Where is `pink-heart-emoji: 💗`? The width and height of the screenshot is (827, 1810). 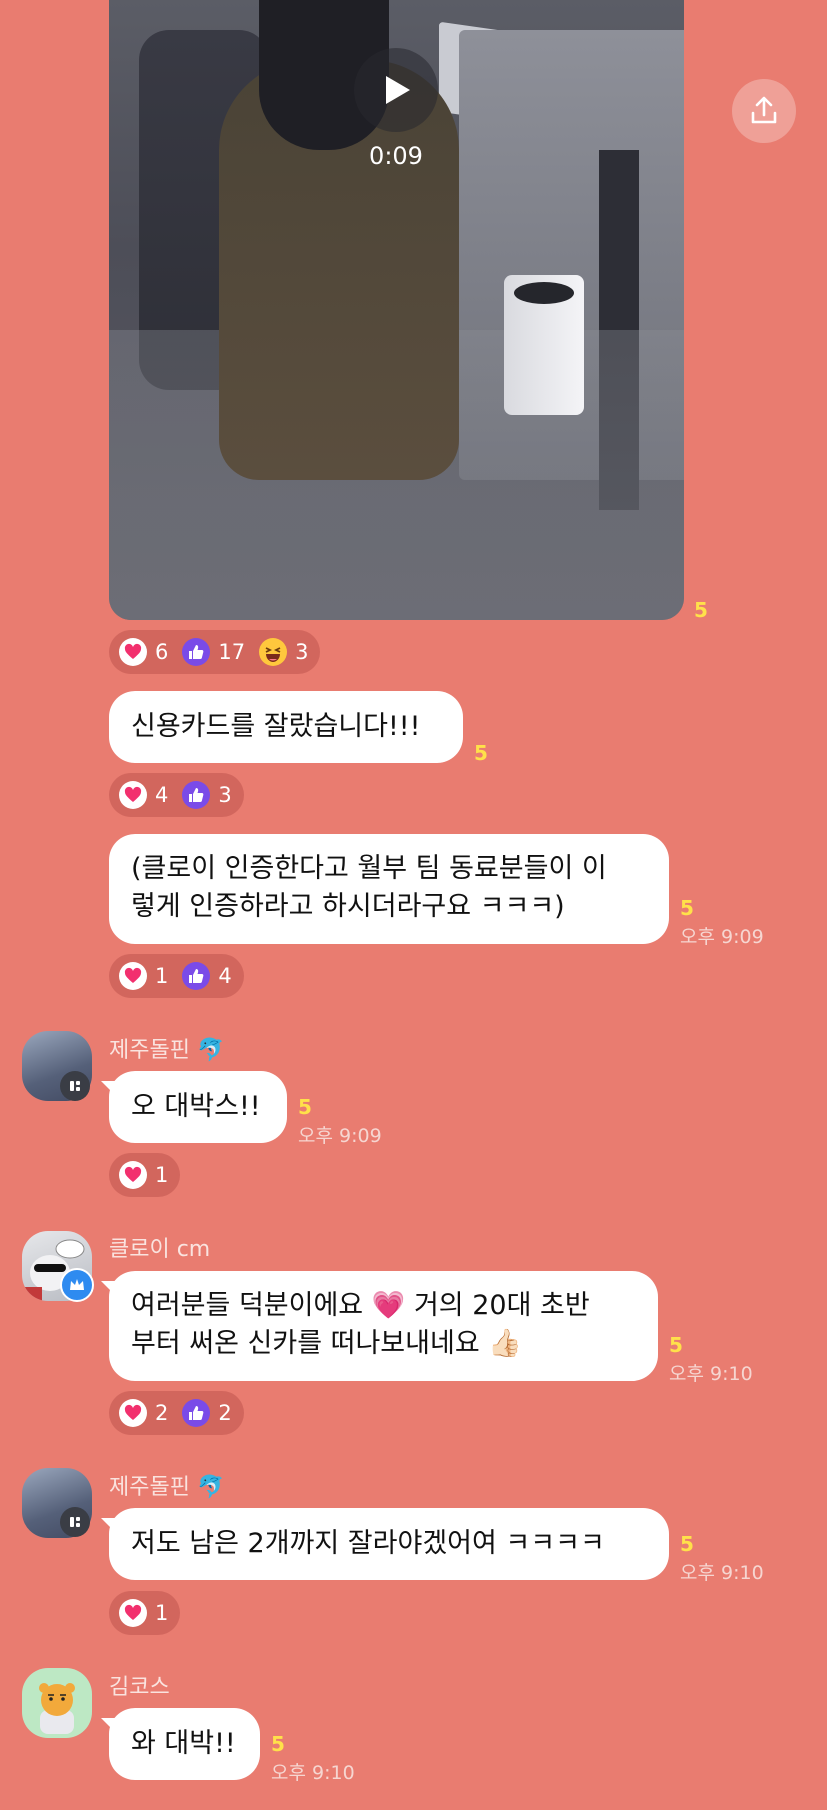
pink-heart-emoji: 💗 is located at coordinates (388, 1305).